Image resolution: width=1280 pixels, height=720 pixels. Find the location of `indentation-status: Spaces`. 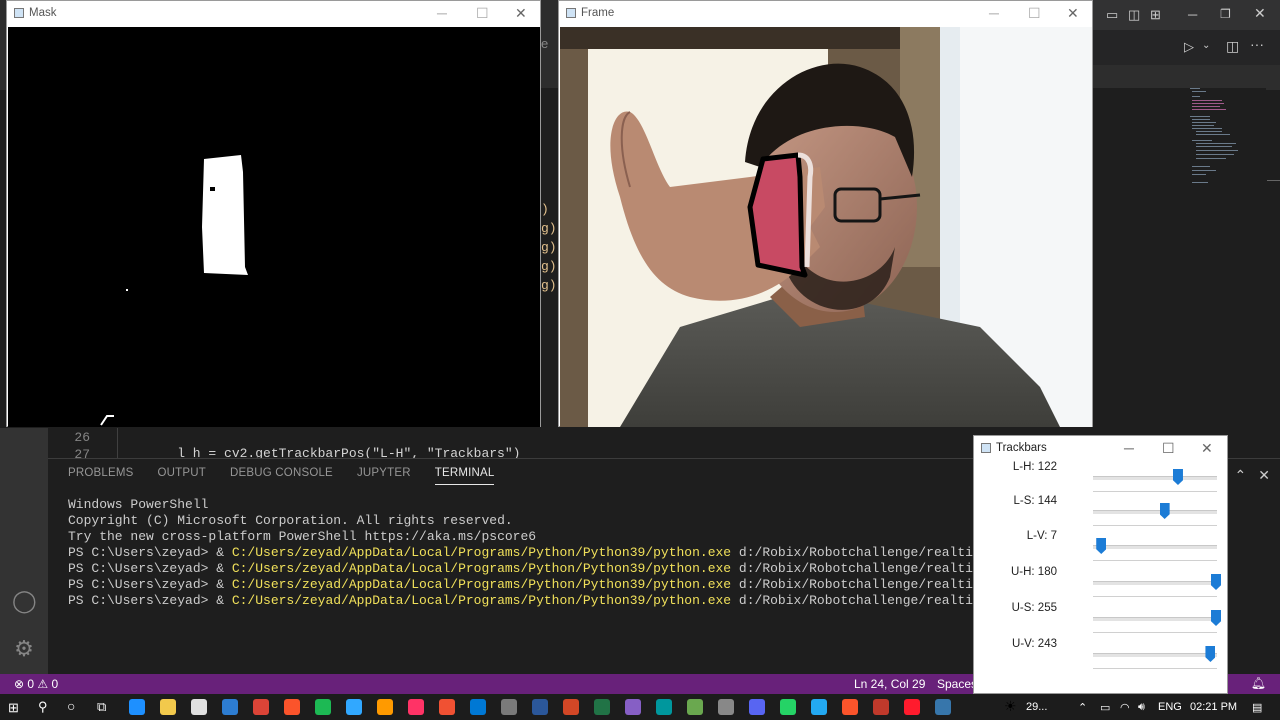

indentation-status: Spaces is located at coordinates (957, 684).